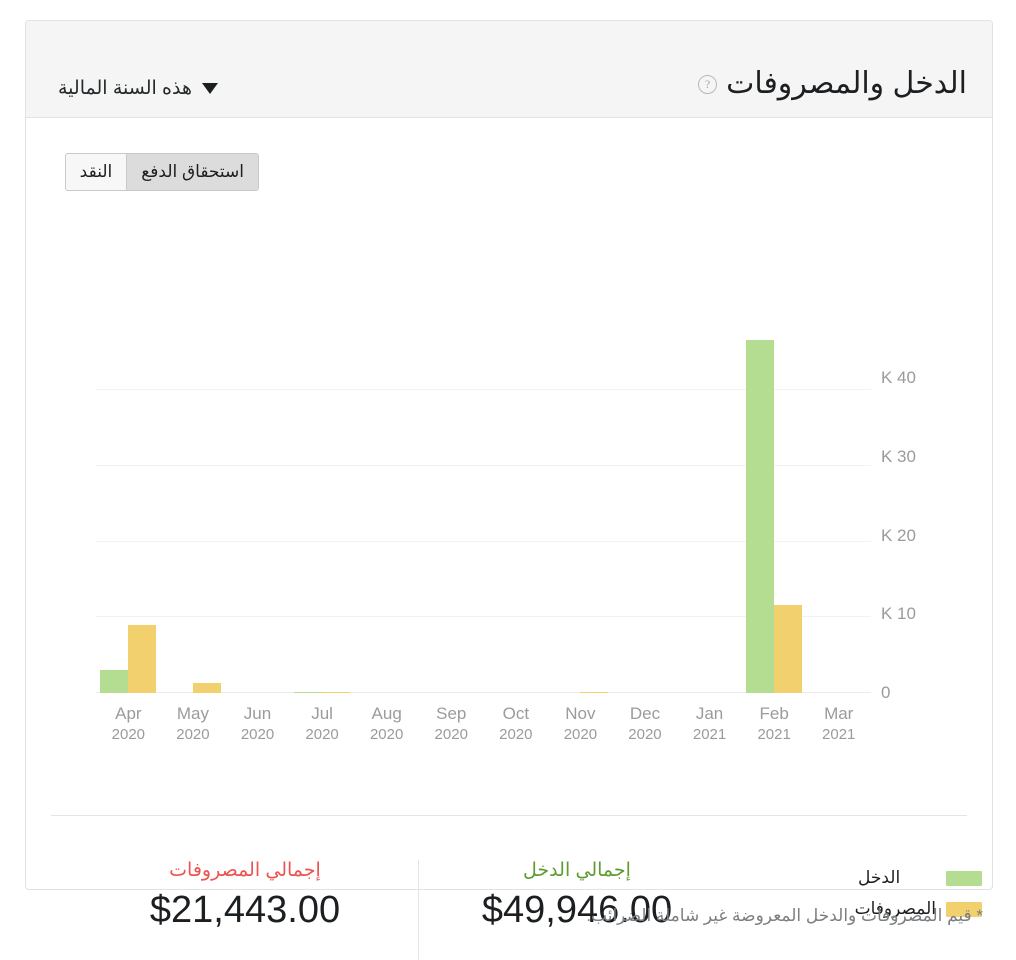 The image size is (1016, 960). I want to click on x-axis-tick-label: Nov 2020, so click(580, 723).